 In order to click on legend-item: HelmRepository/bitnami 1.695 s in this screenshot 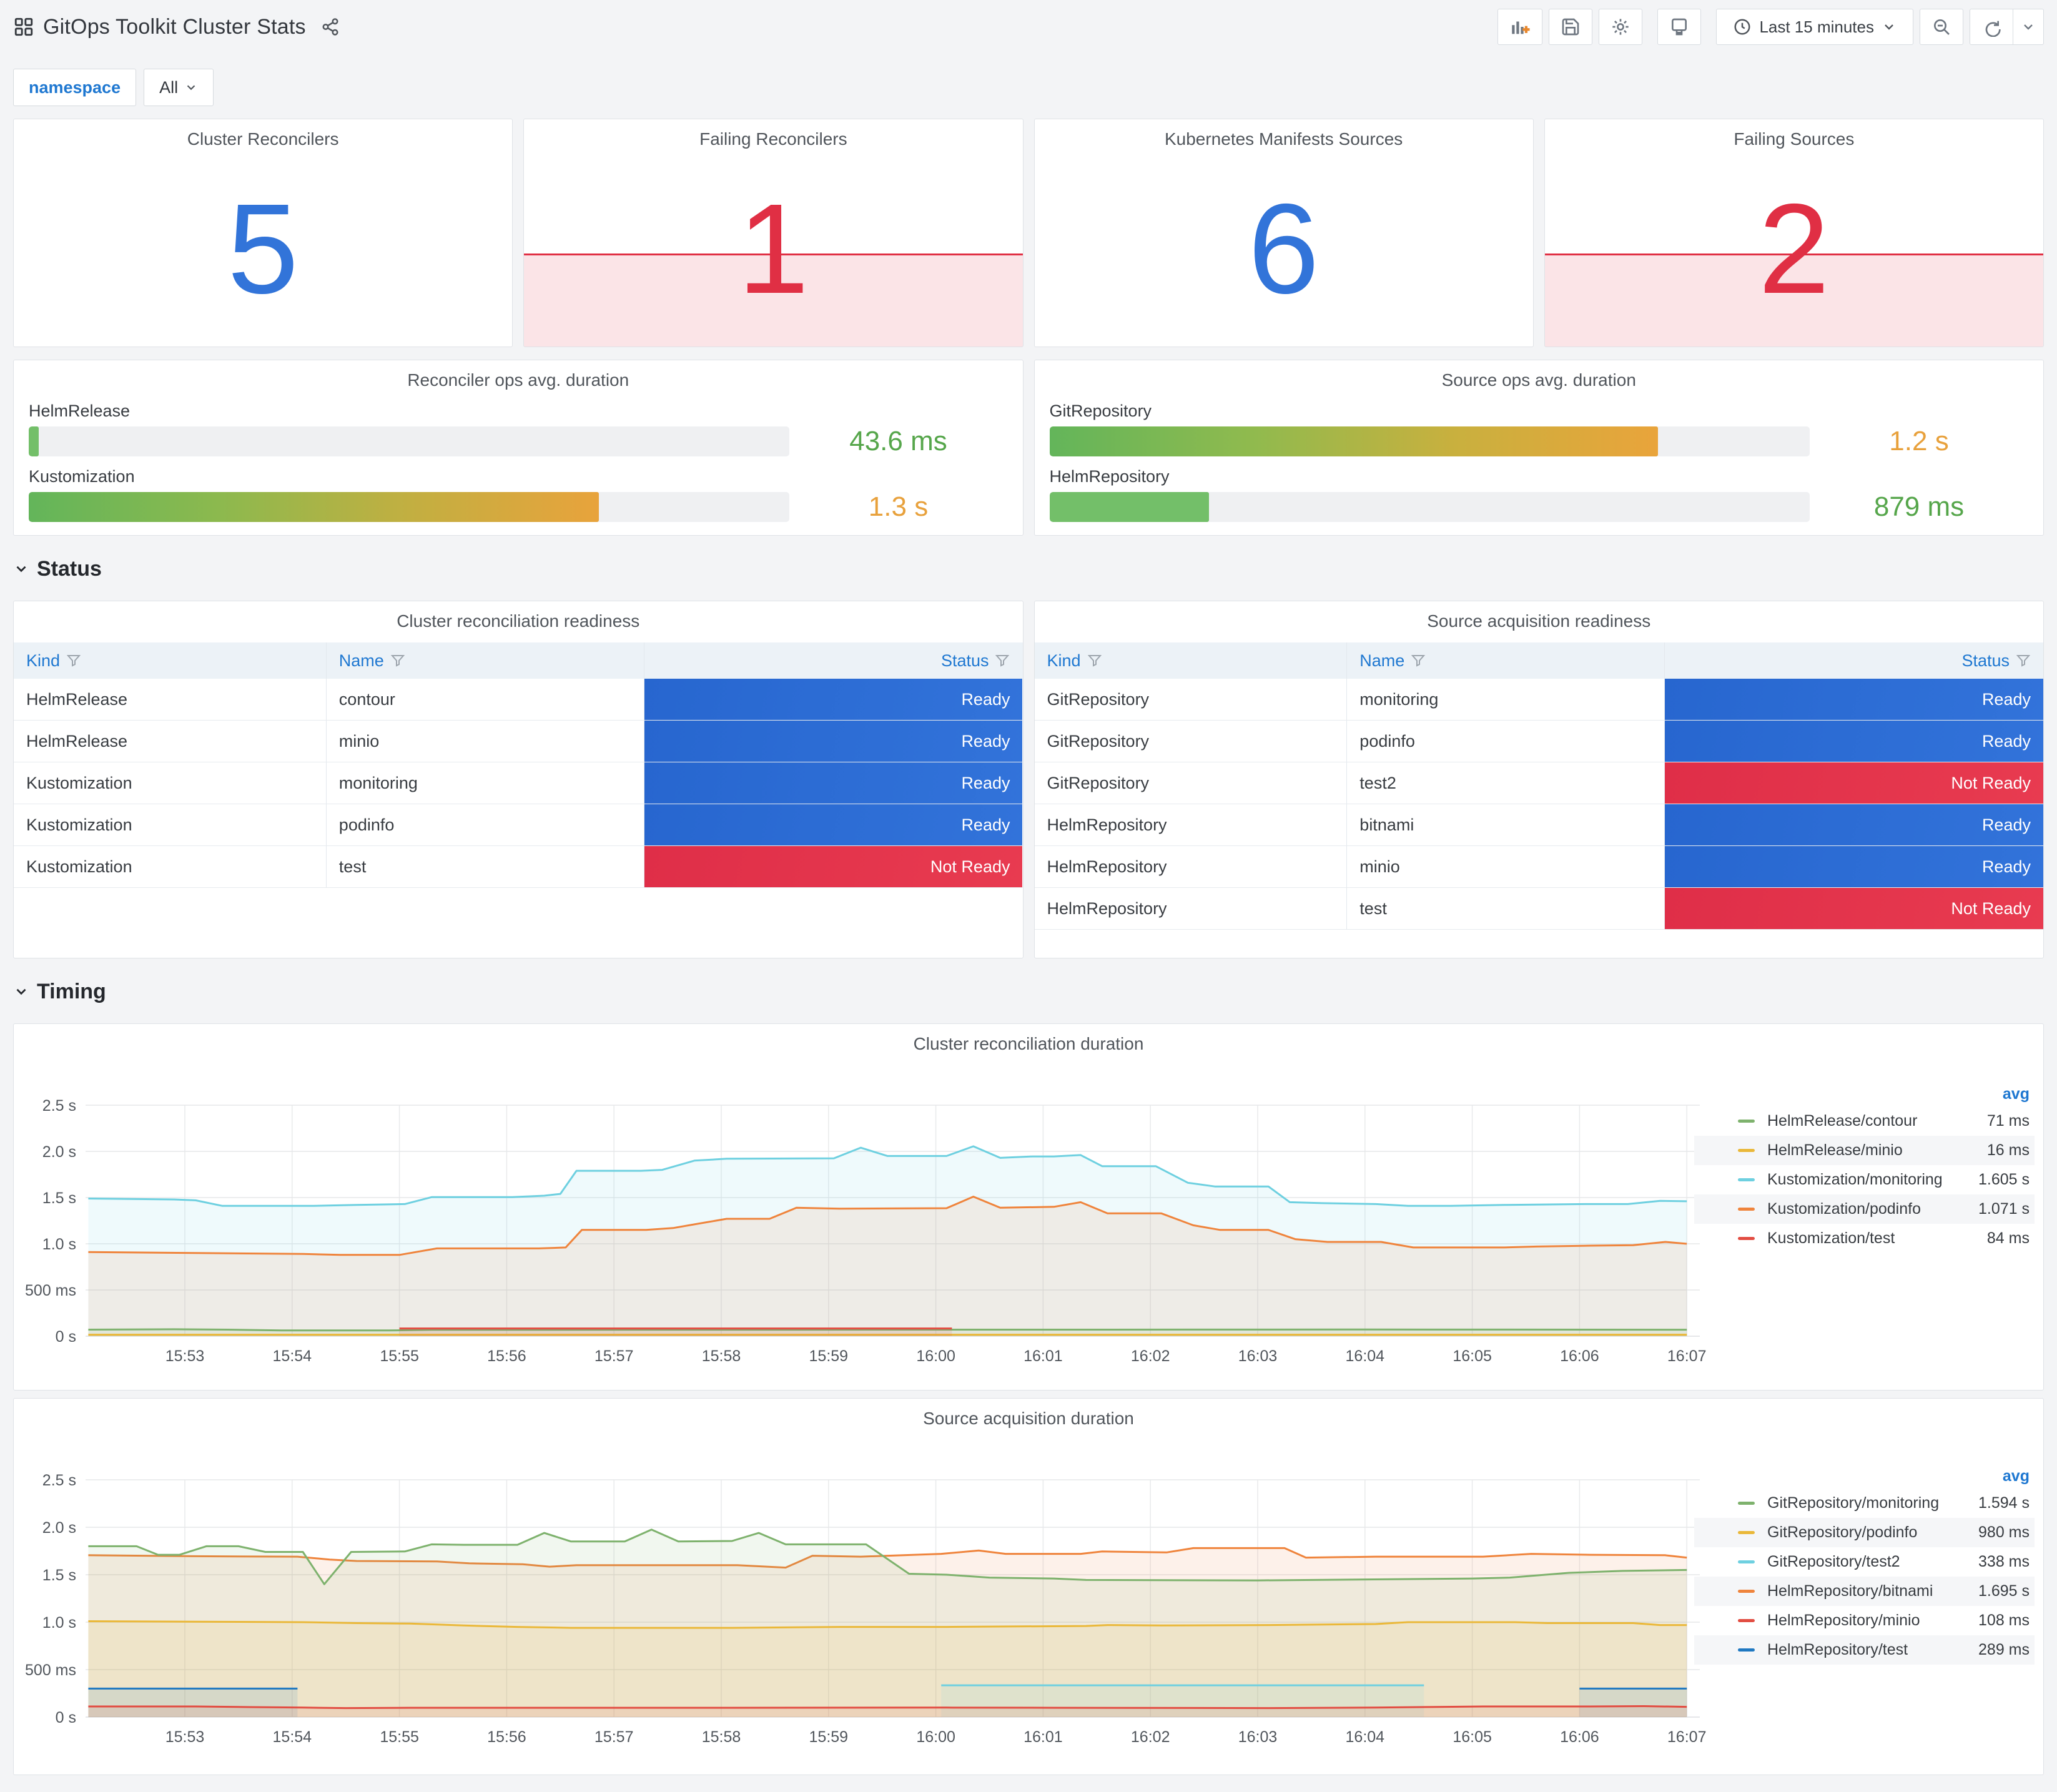, I will do `click(1865, 1591)`.